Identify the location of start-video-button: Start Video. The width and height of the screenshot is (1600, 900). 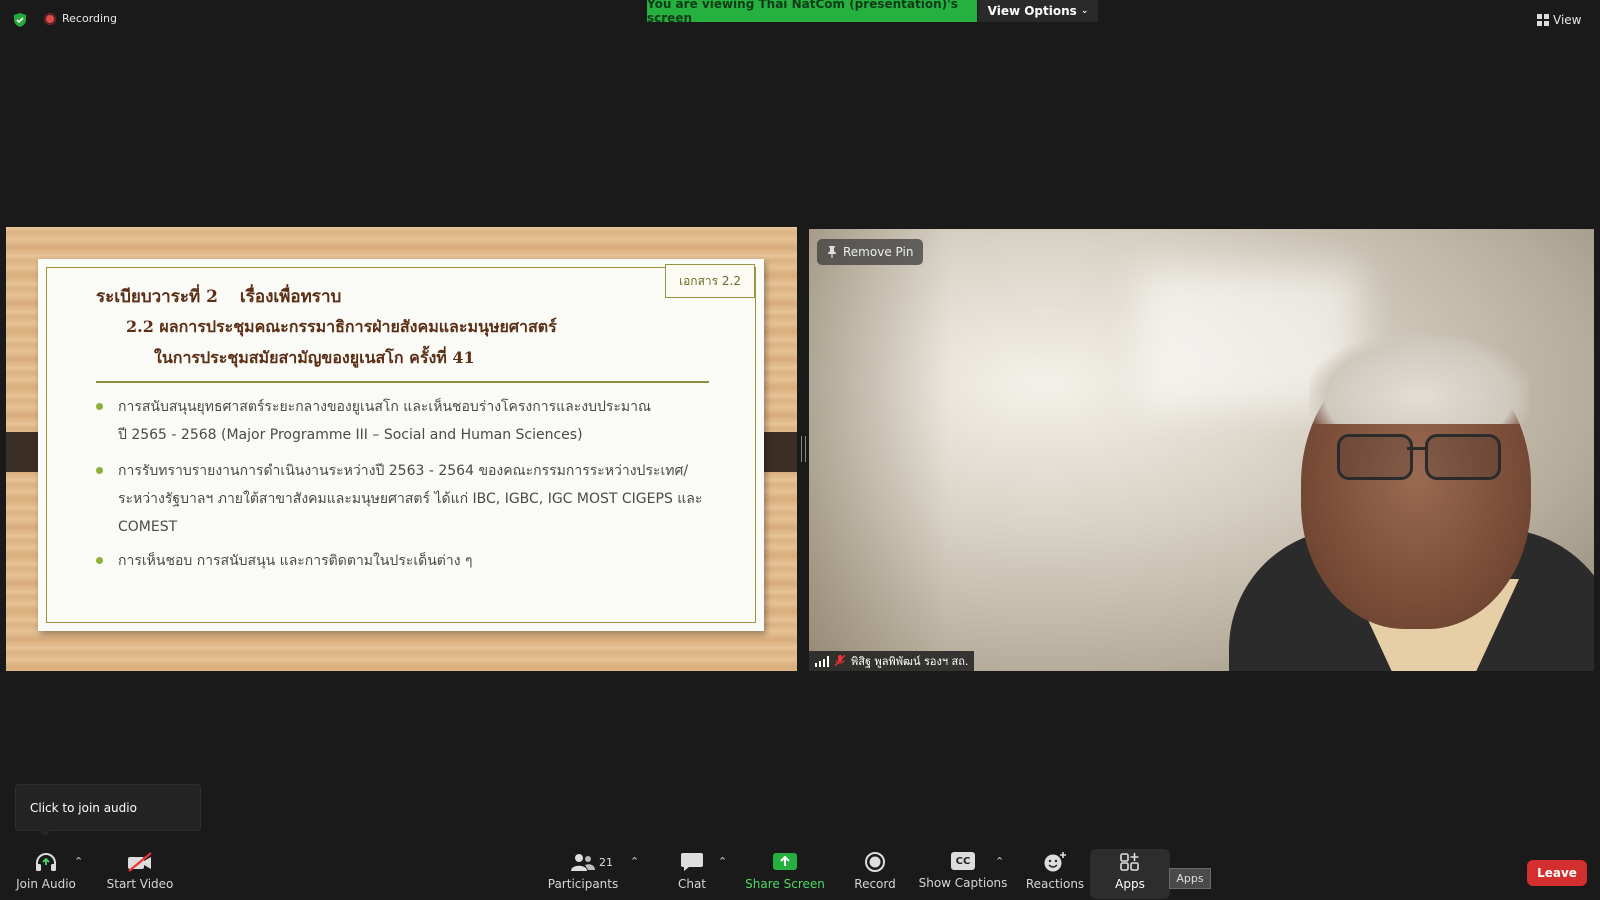
(140, 874).